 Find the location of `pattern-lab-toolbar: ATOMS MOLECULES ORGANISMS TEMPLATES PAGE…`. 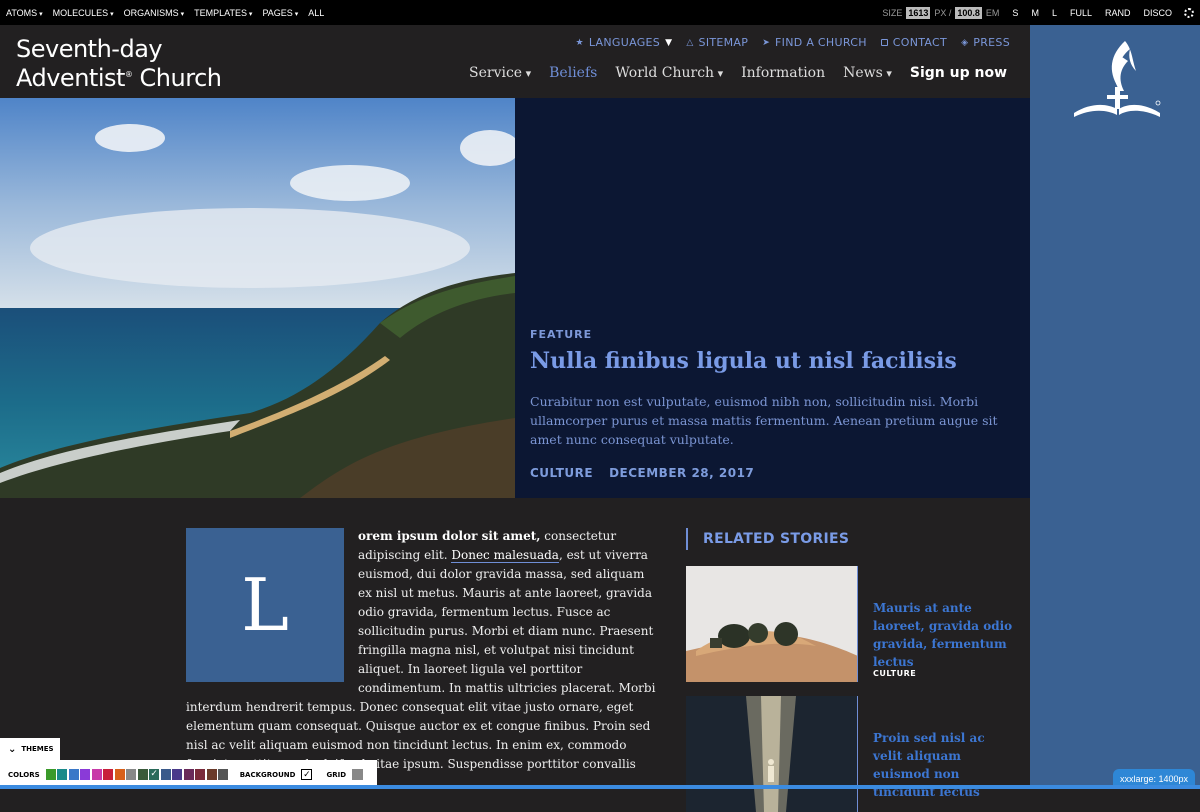

pattern-lab-toolbar: ATOMS MOLECULES ORGANISMS TEMPLATES PAGE… is located at coordinates (600, 12).